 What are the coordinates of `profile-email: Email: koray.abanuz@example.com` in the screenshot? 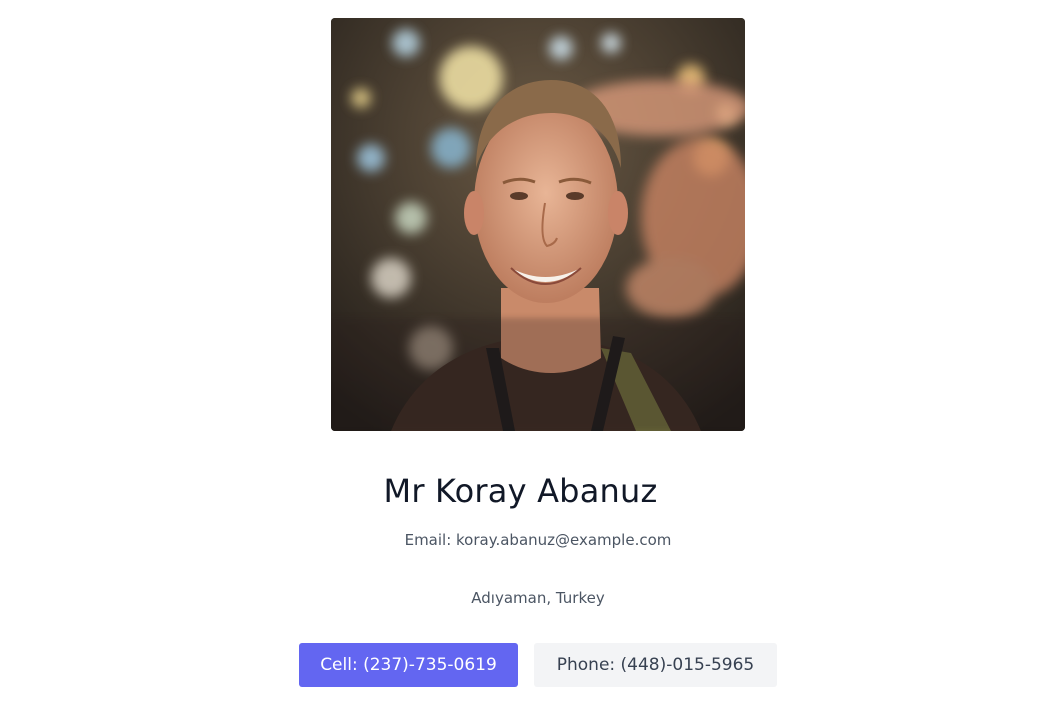 It's located at (538, 540).